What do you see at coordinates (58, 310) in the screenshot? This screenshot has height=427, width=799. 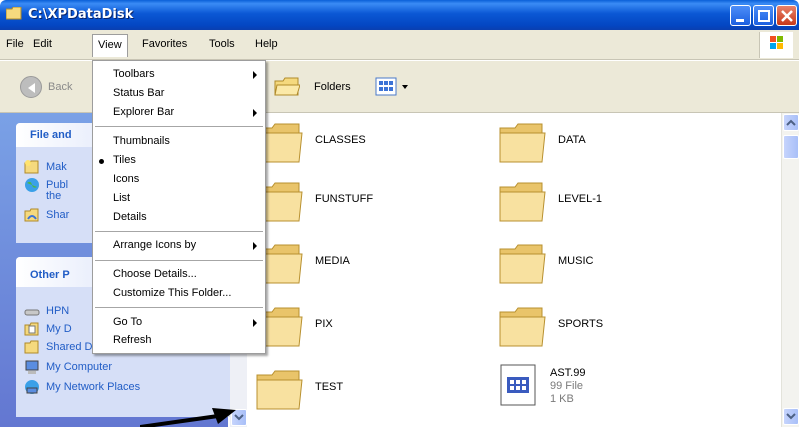 I see `hpn-label: HPN` at bounding box center [58, 310].